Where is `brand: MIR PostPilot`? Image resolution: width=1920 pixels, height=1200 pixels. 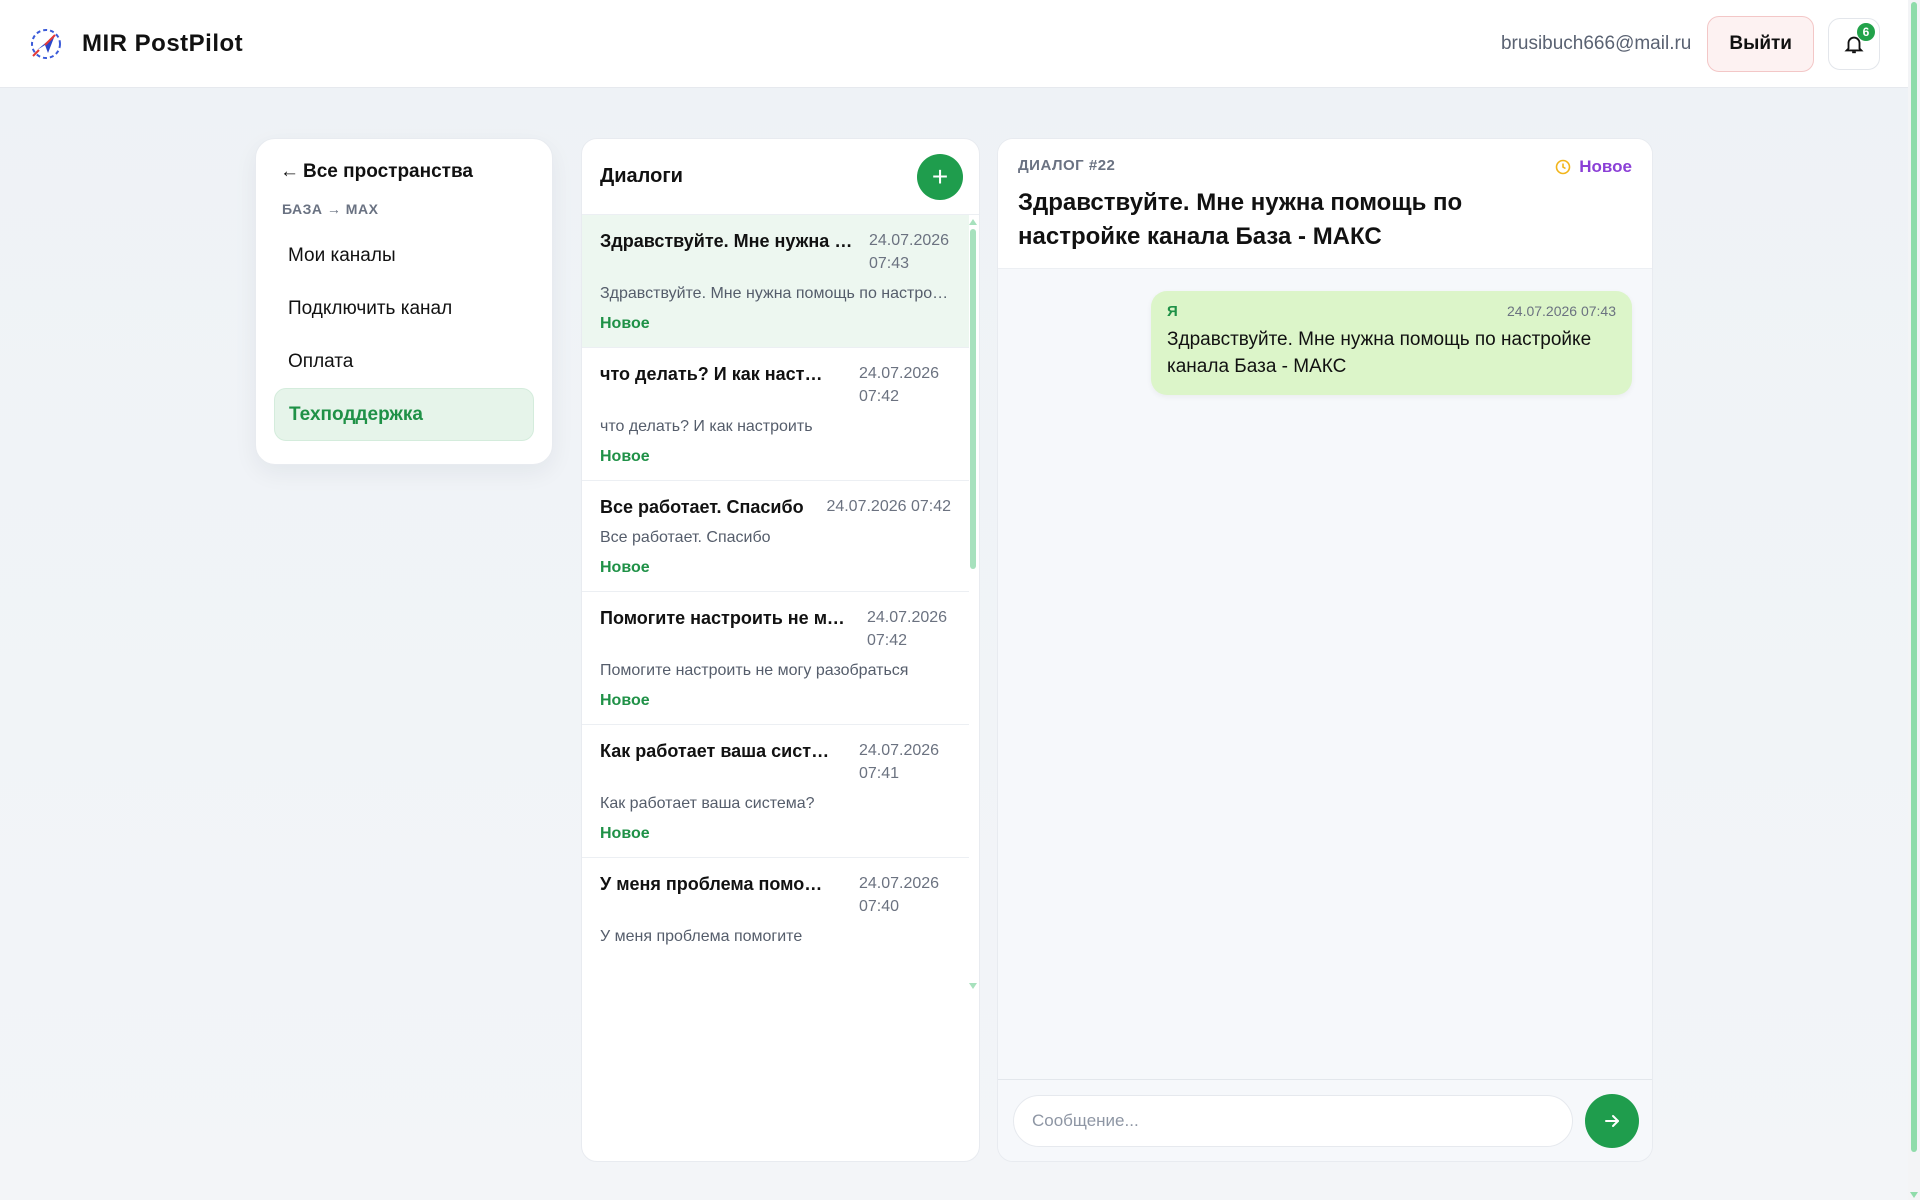
brand: MIR PostPilot is located at coordinates (135, 44).